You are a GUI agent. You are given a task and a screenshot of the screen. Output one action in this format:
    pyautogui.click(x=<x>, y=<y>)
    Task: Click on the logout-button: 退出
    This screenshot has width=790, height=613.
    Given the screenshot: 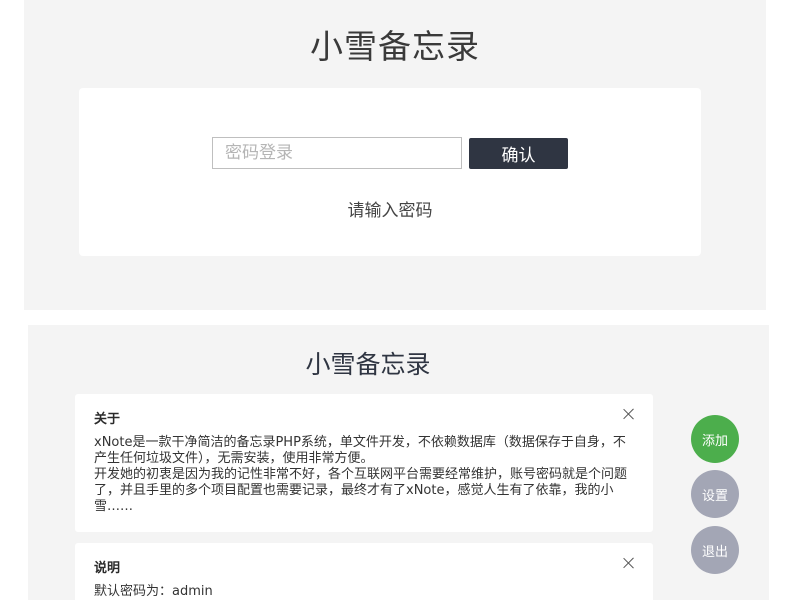 What is the action you would take?
    pyautogui.click(x=715, y=550)
    